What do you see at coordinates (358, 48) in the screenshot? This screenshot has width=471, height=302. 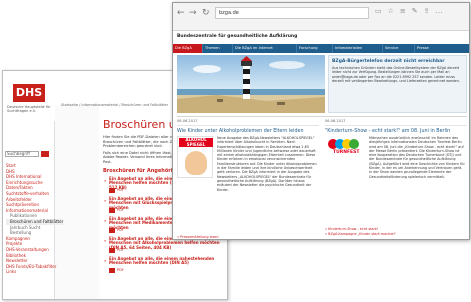 I see `menu-item-infomaterialien: Infomaterialien` at bounding box center [358, 48].